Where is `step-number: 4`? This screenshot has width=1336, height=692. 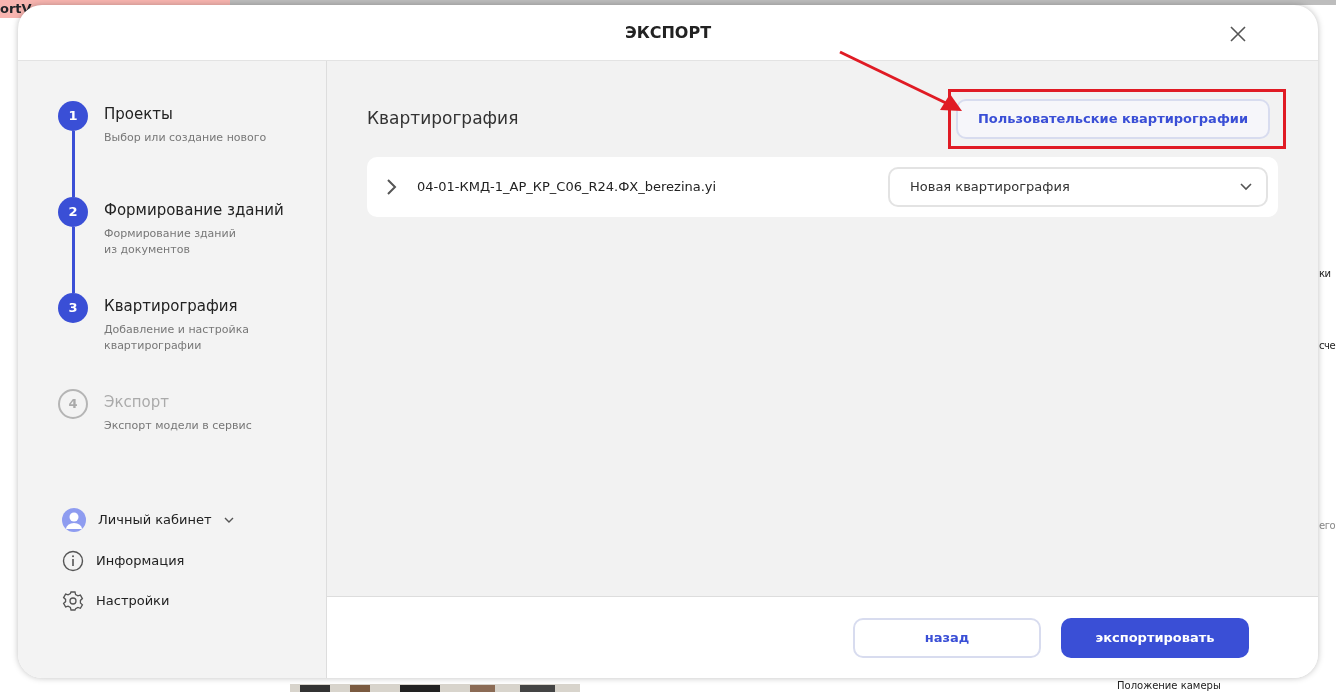 step-number: 4 is located at coordinates (73, 404).